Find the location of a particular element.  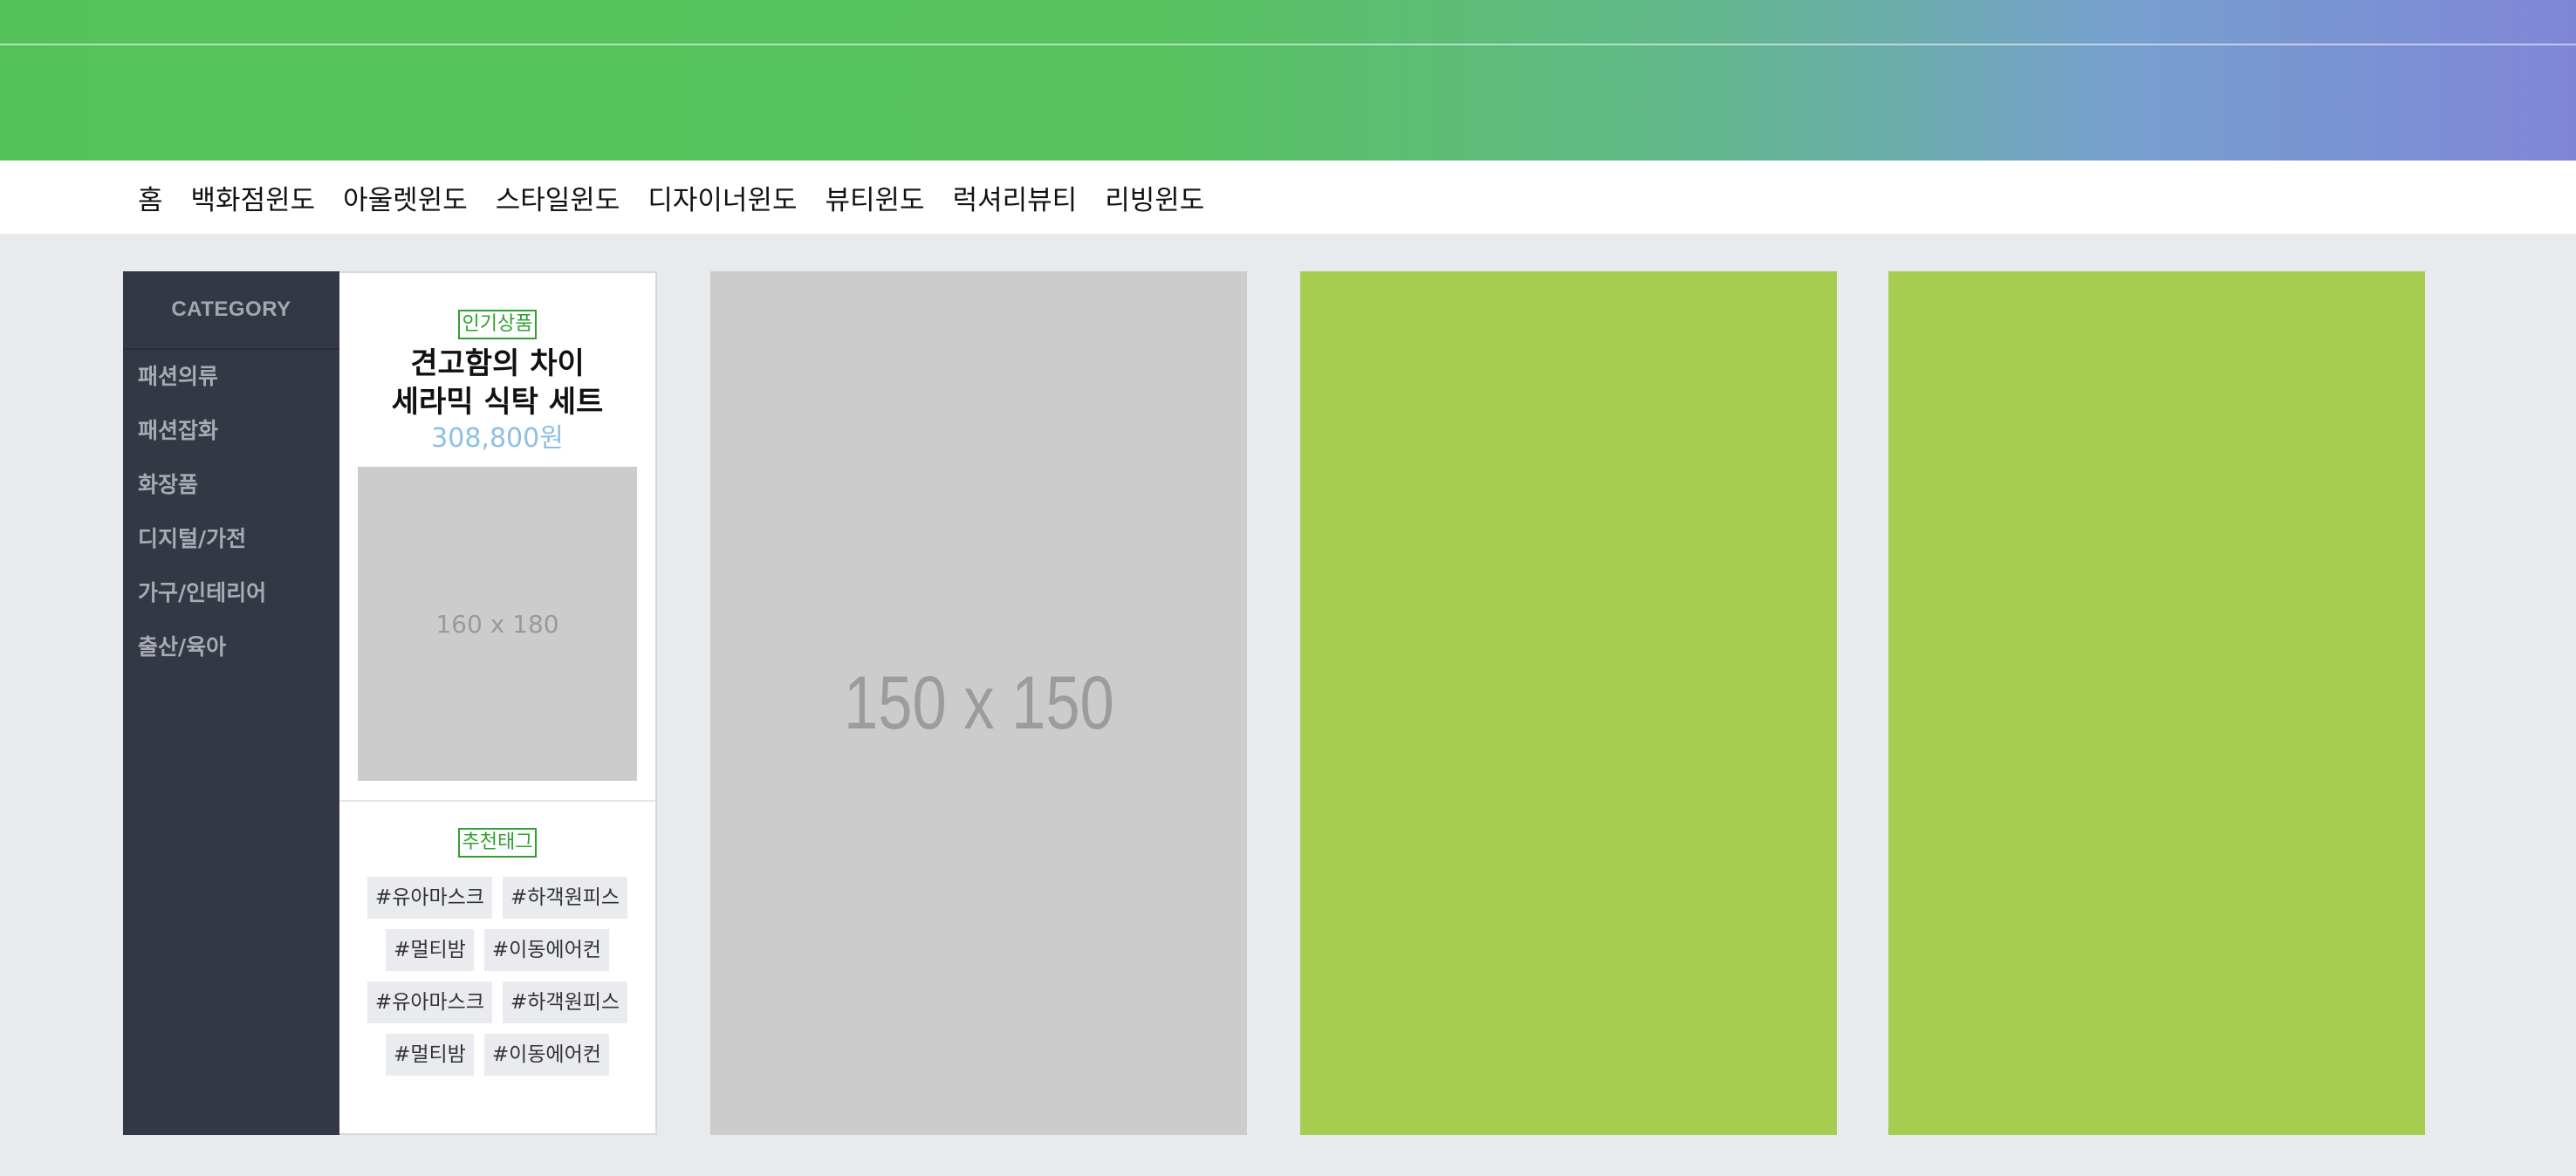

nav-item-style-window: 스타일윈도 is located at coordinates (558, 197).